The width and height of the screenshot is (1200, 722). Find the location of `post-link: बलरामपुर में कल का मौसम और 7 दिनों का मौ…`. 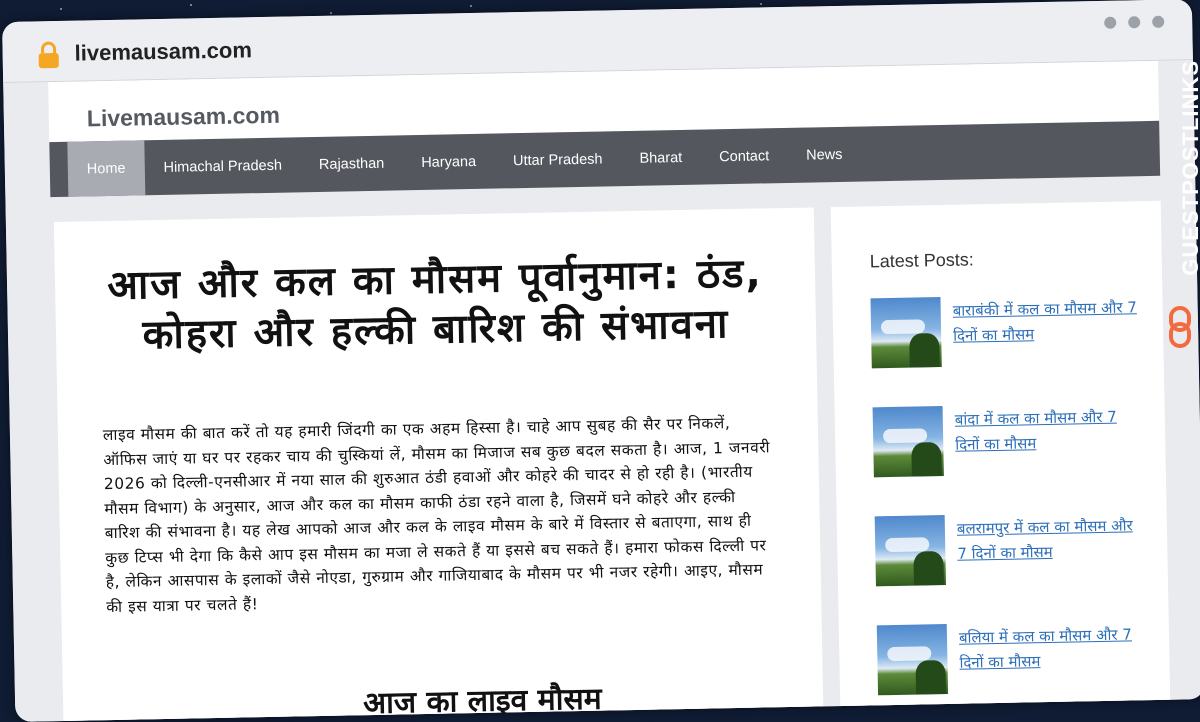

post-link: बलरामपुर में कल का मौसम और 7 दिनों का मौ… is located at coordinates (1052, 540).